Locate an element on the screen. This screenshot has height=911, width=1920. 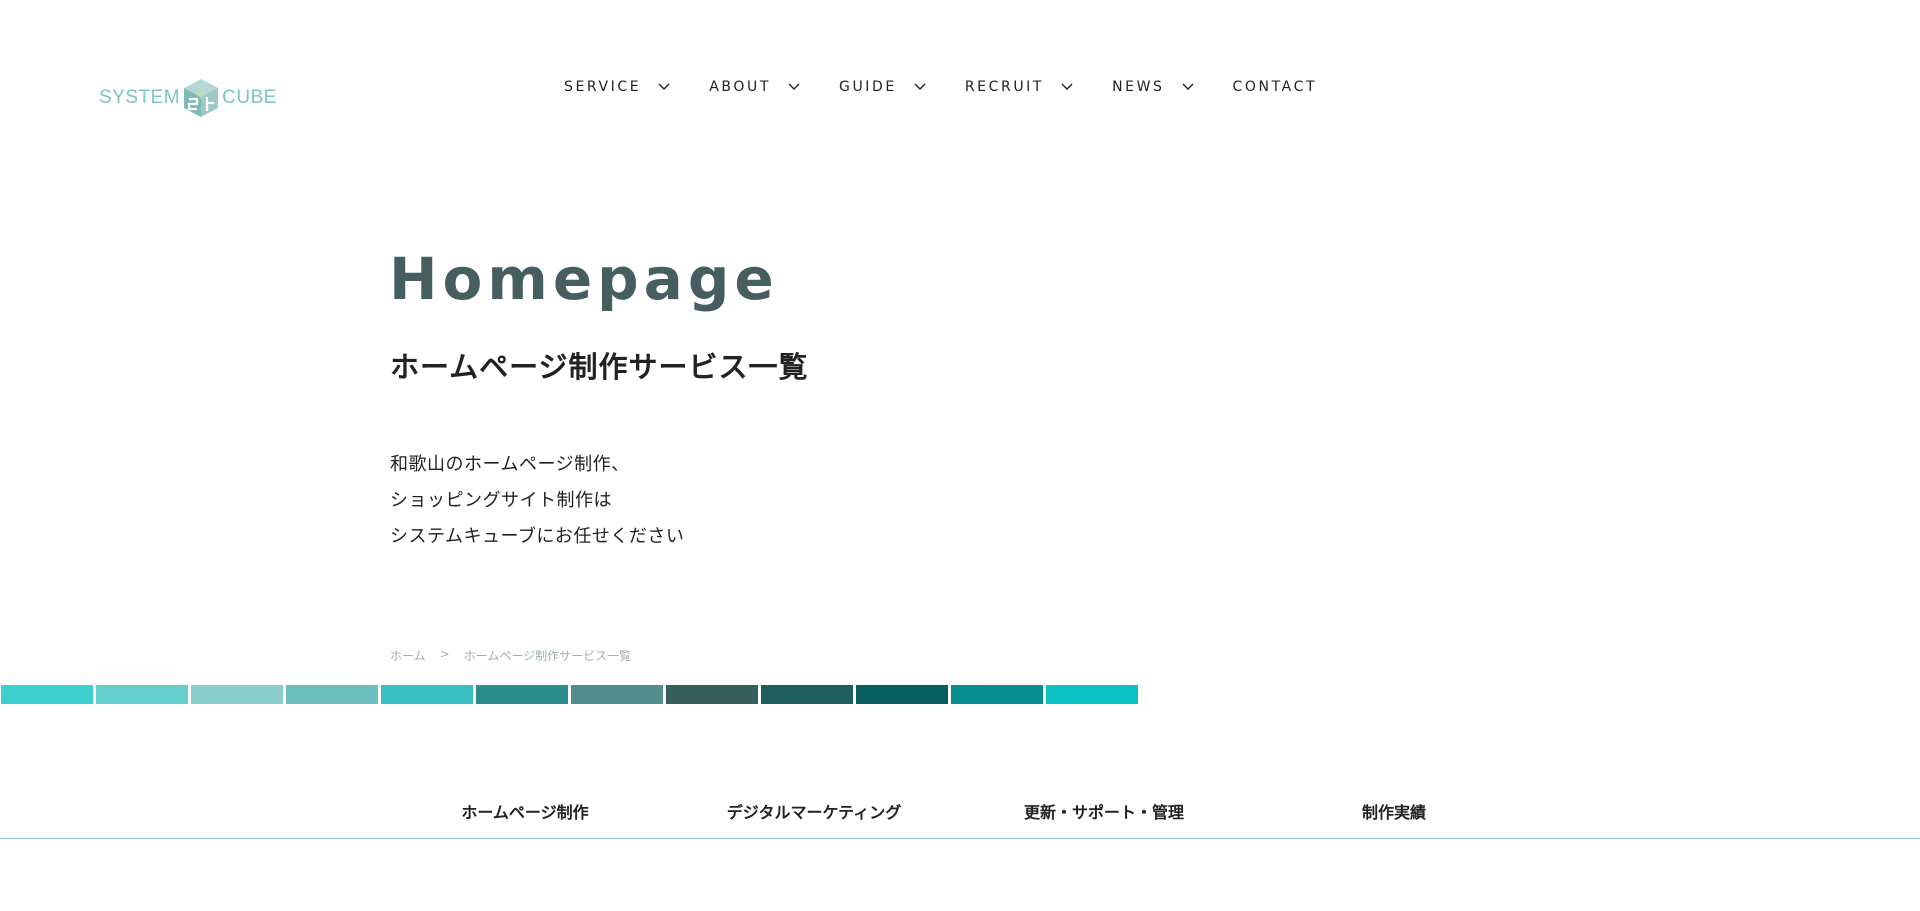
main-nav: SERVICE ABOUT GUIDE RECRUIT NEWS CONTACT is located at coordinates (959, 87).